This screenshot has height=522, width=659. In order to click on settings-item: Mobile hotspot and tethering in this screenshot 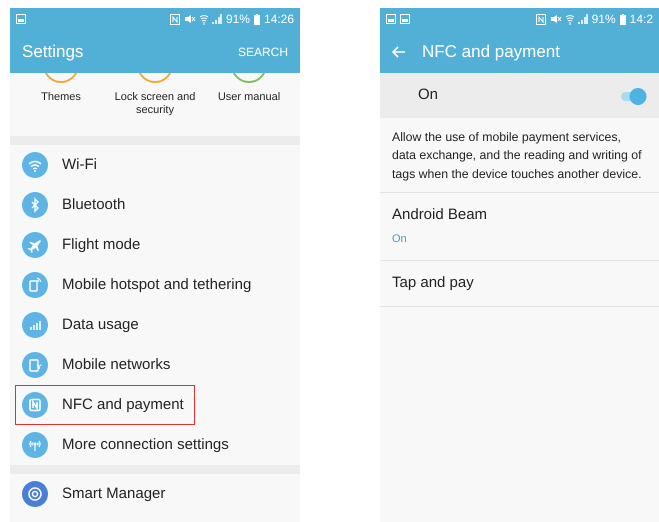, I will do `click(157, 285)`.